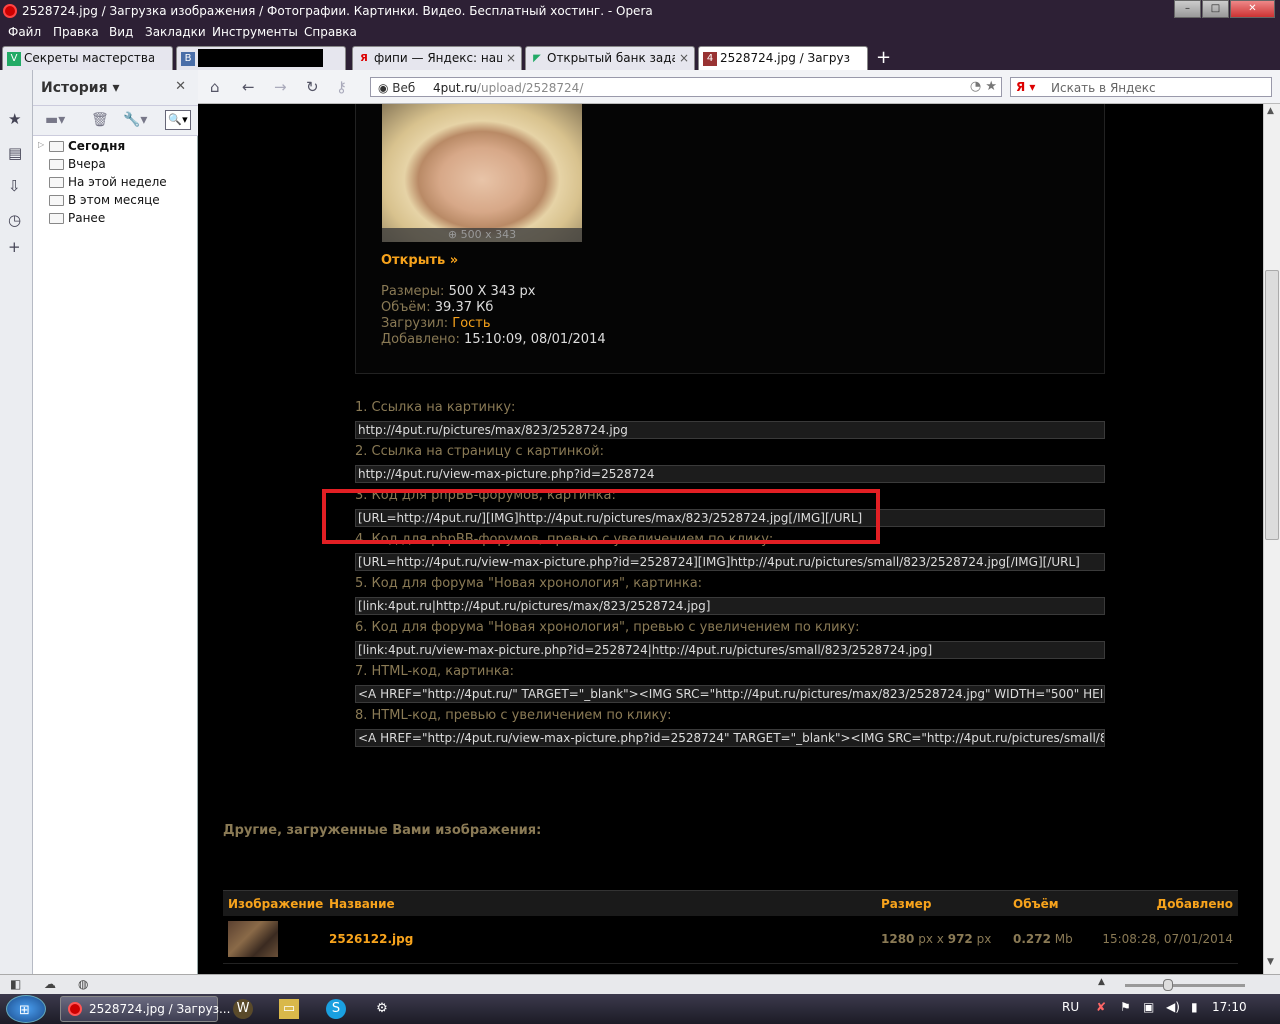 This screenshot has width=1280, height=1024. Describe the element at coordinates (1070, 1007) in the screenshot. I see `language-indicator: RU` at that location.